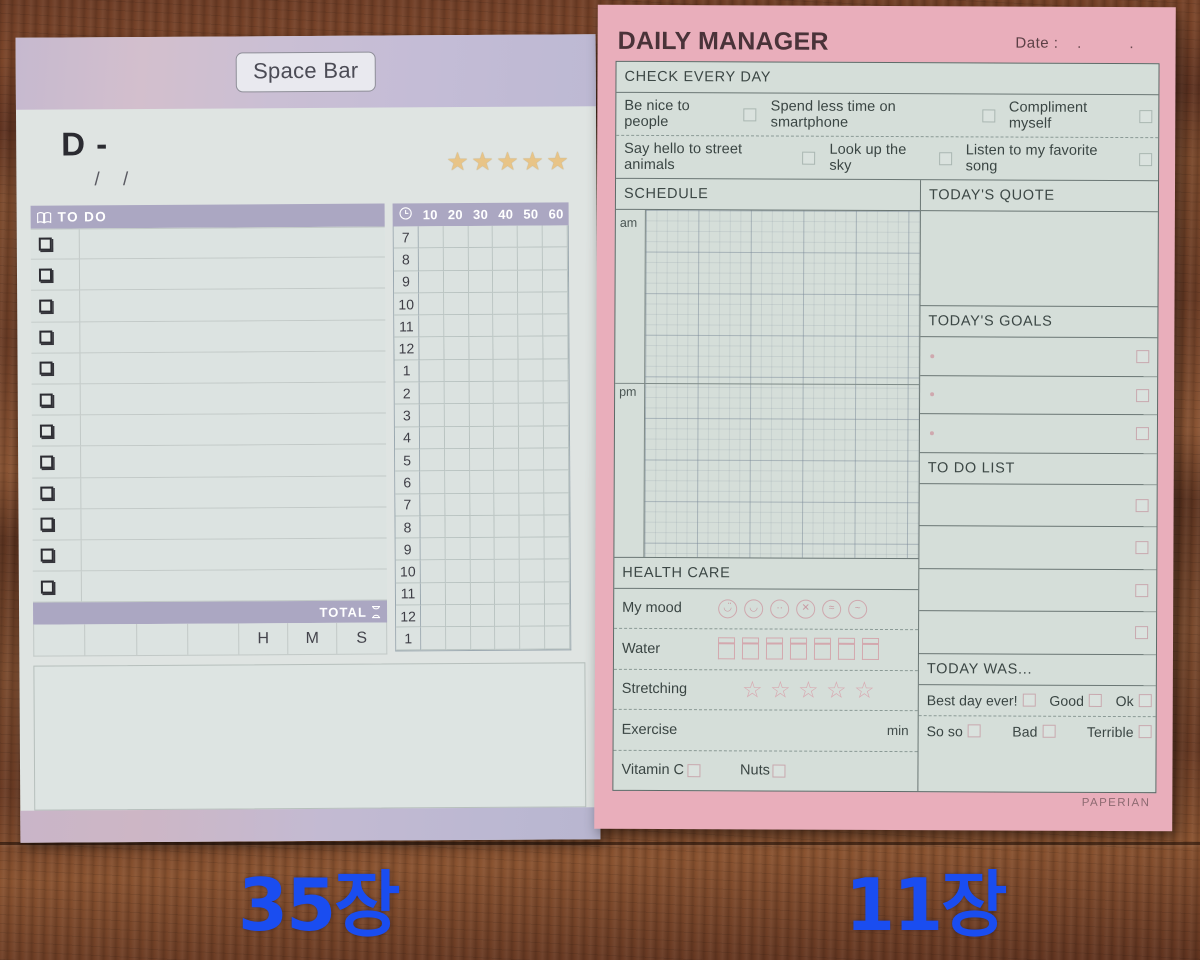 This screenshot has height=960, width=1200. Describe the element at coordinates (1142, 434) in the screenshot. I see `goal-checkbox` at that location.